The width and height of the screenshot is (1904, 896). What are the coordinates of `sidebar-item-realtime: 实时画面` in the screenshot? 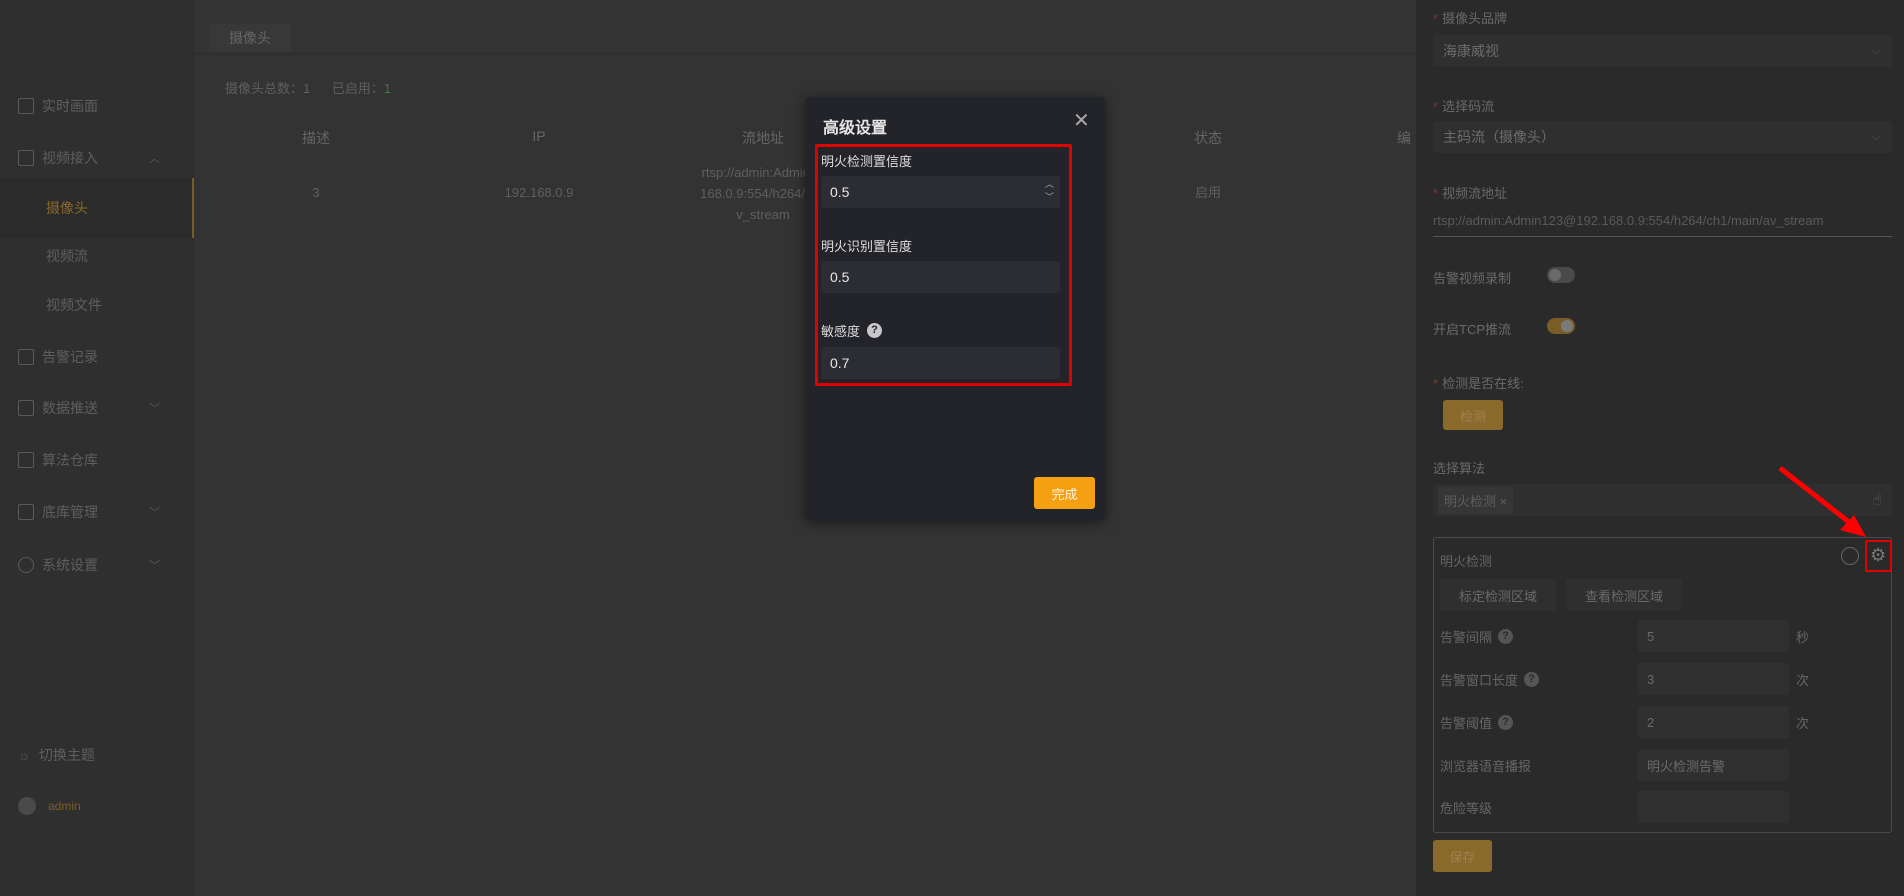 It's located at (97, 106).